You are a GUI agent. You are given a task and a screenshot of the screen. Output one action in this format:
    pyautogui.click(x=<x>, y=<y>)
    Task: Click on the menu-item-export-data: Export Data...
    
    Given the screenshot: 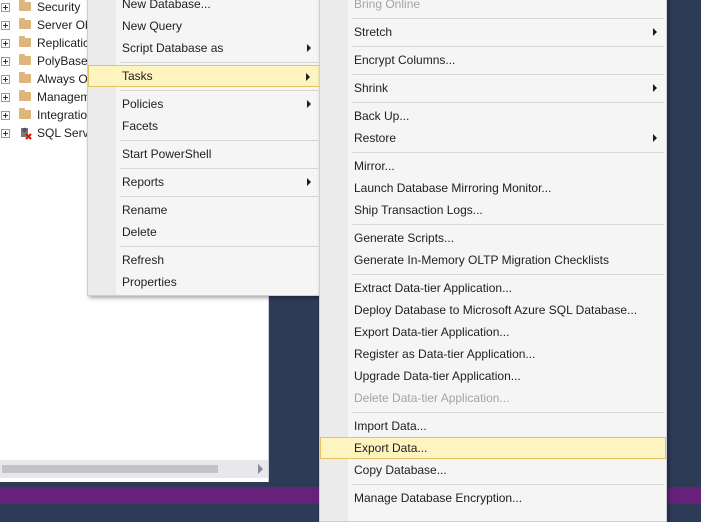 What is the action you would take?
    pyautogui.click(x=493, y=448)
    